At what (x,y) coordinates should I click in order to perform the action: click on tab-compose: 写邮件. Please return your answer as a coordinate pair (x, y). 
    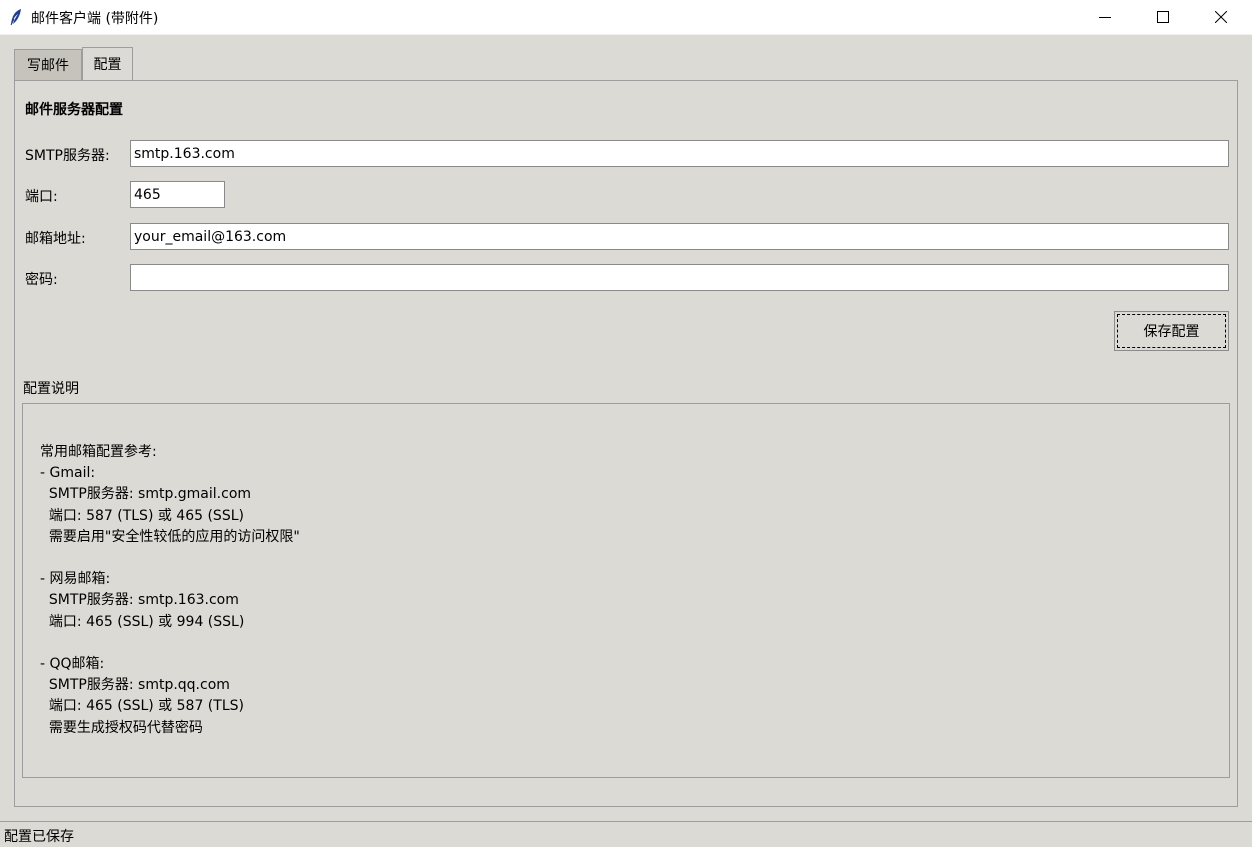
    Looking at the image, I should click on (48, 64).